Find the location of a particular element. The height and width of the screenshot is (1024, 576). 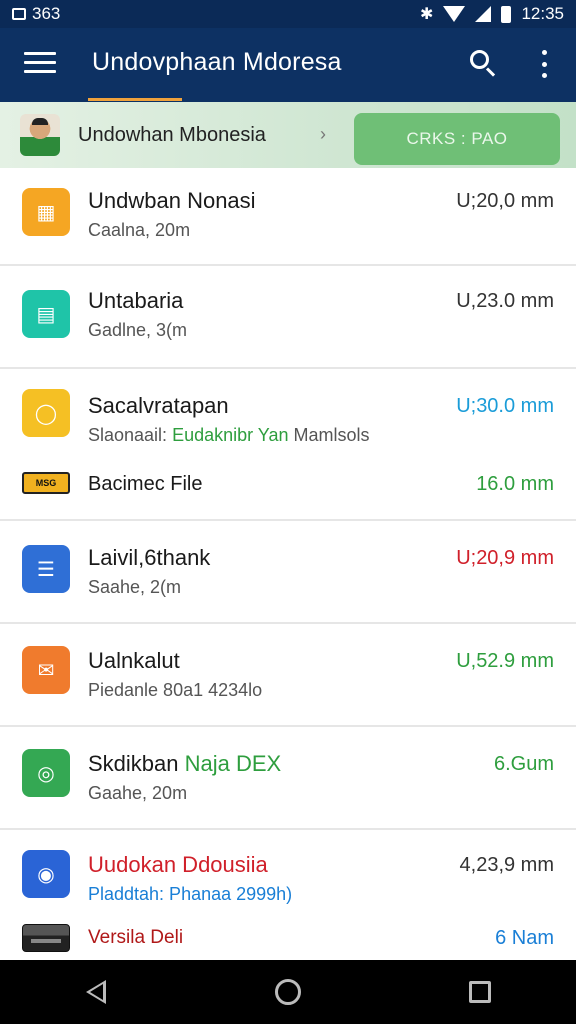

item-title: Sacalvratapan is located at coordinates (158, 405).